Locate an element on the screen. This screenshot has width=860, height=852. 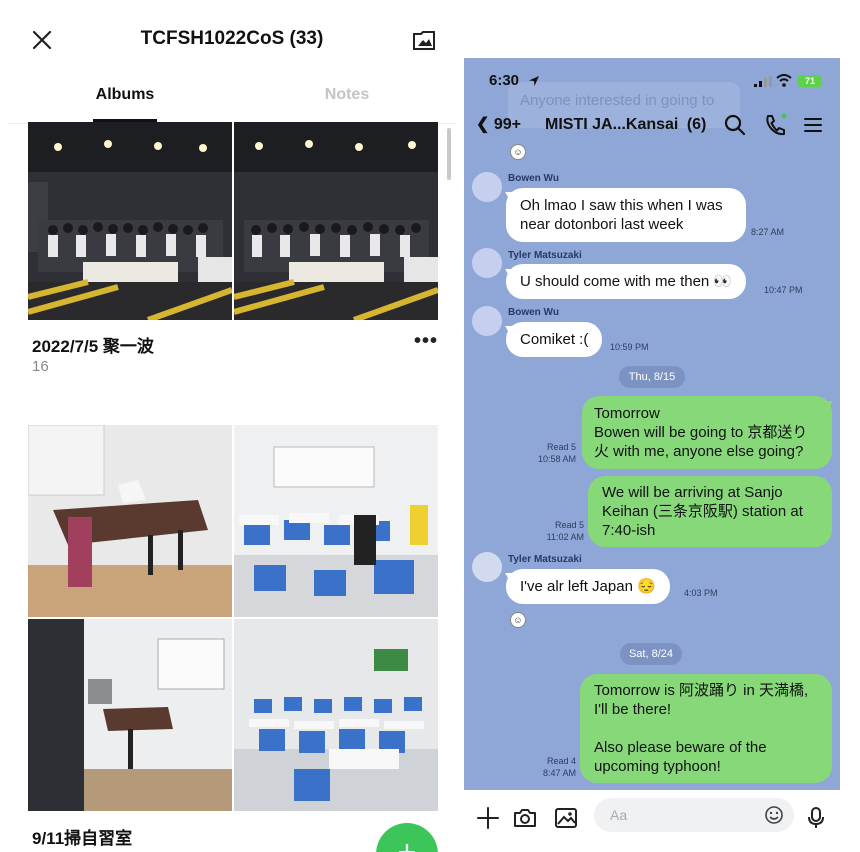
message-line: upcoming typhoon! is located at coordinates (657, 766).